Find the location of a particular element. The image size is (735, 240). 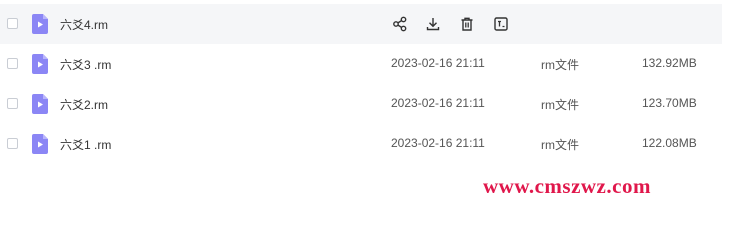

file-name: 六爻3 .rm is located at coordinates (85, 64).